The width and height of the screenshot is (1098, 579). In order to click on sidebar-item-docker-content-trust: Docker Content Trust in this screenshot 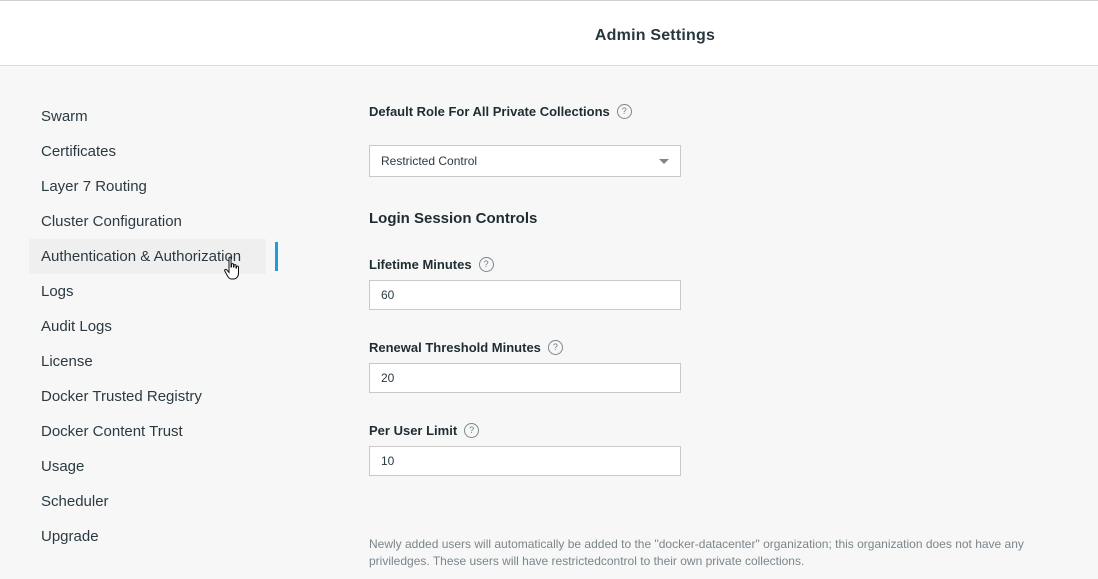, I will do `click(148, 431)`.